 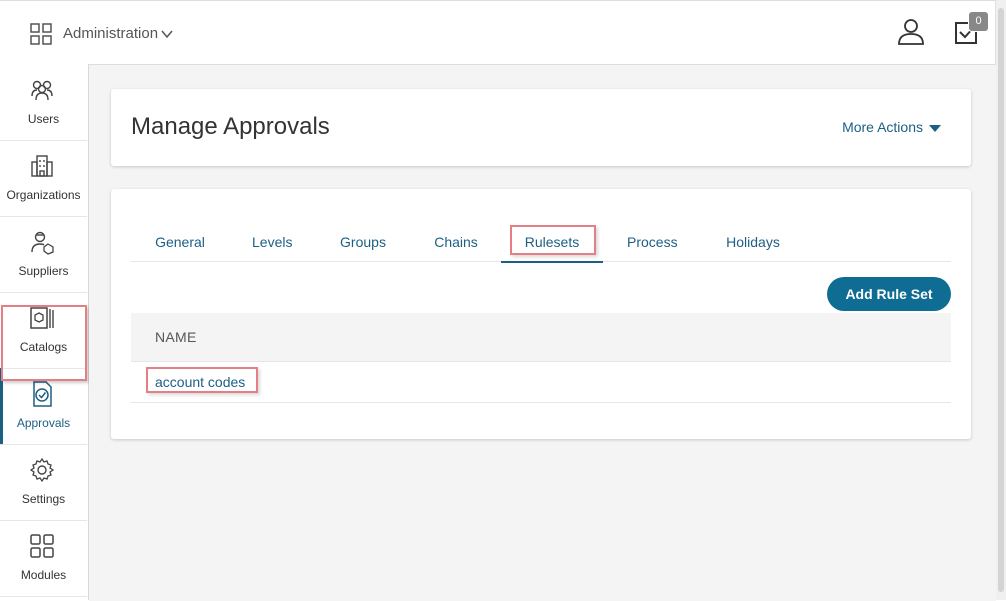 What do you see at coordinates (43, 499) in the screenshot?
I see `sidebar-item-label: Settings` at bounding box center [43, 499].